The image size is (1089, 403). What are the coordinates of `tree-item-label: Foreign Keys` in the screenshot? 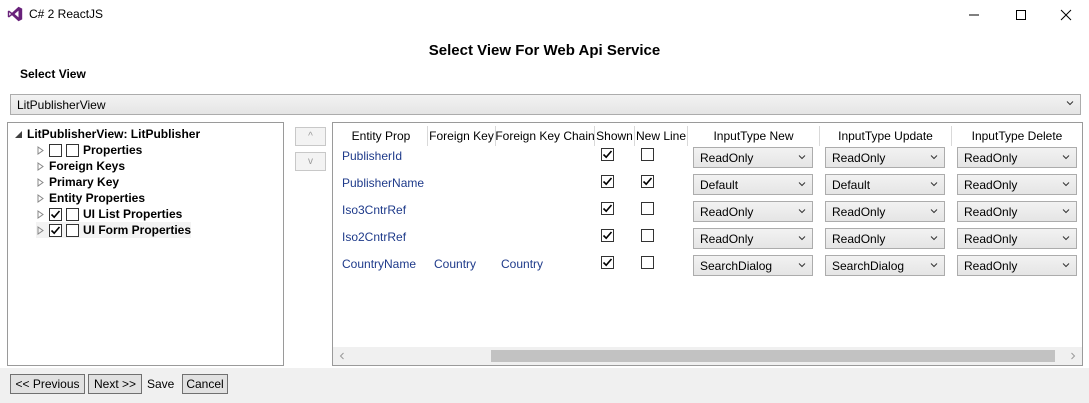 It's located at (87, 166).